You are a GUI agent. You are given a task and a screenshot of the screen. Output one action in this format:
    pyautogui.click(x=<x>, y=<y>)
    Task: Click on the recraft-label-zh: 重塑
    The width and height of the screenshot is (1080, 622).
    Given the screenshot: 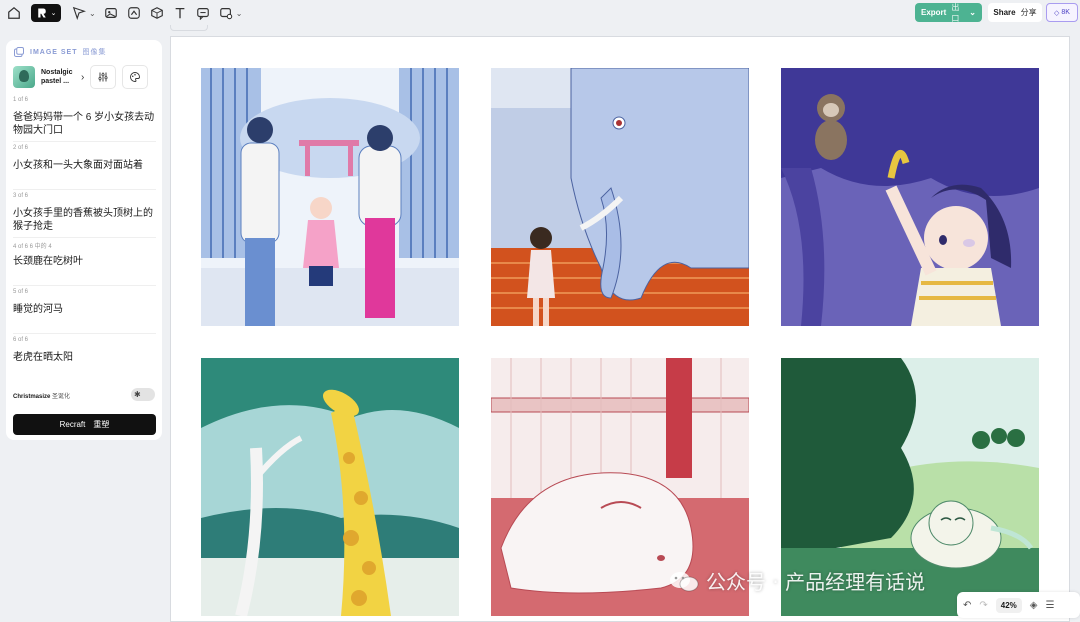 What is the action you would take?
    pyautogui.click(x=101, y=424)
    